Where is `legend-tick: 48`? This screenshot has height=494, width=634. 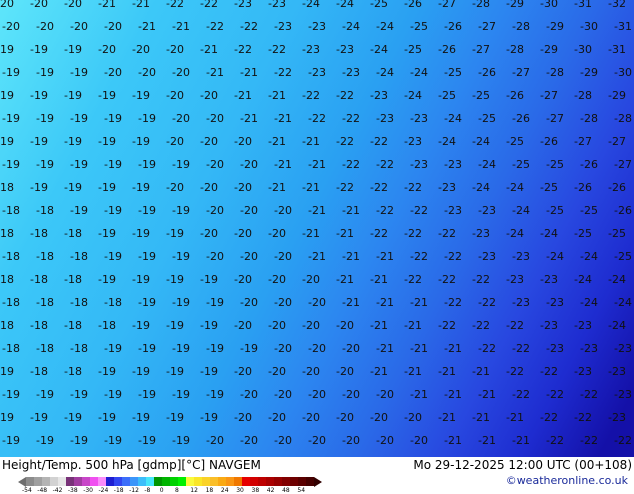
legend-tick: 48 is located at coordinates (286, 490).